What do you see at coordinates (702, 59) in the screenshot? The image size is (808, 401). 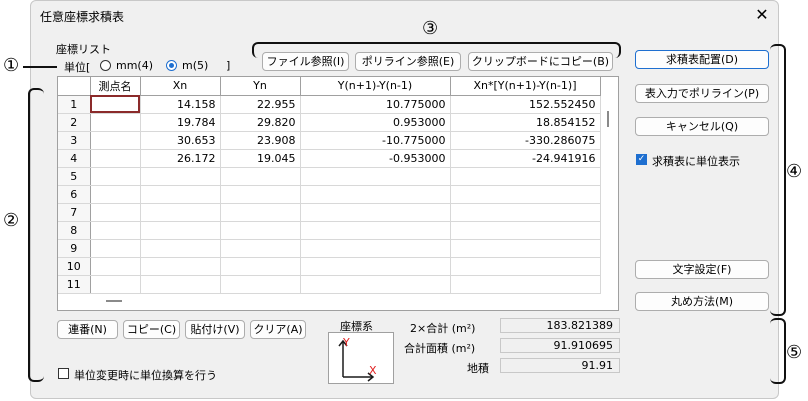 I see `place-table-button: 求積表配置(D)` at bounding box center [702, 59].